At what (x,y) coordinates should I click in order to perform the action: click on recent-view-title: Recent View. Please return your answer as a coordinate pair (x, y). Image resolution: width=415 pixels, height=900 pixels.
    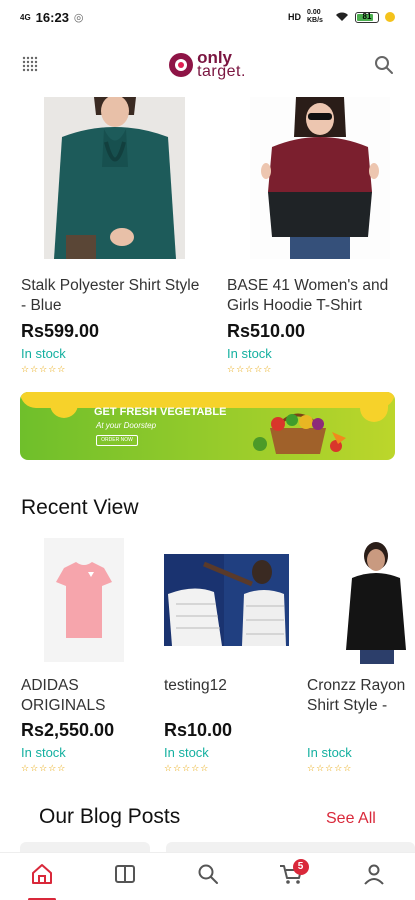
    Looking at the image, I should click on (80, 507).